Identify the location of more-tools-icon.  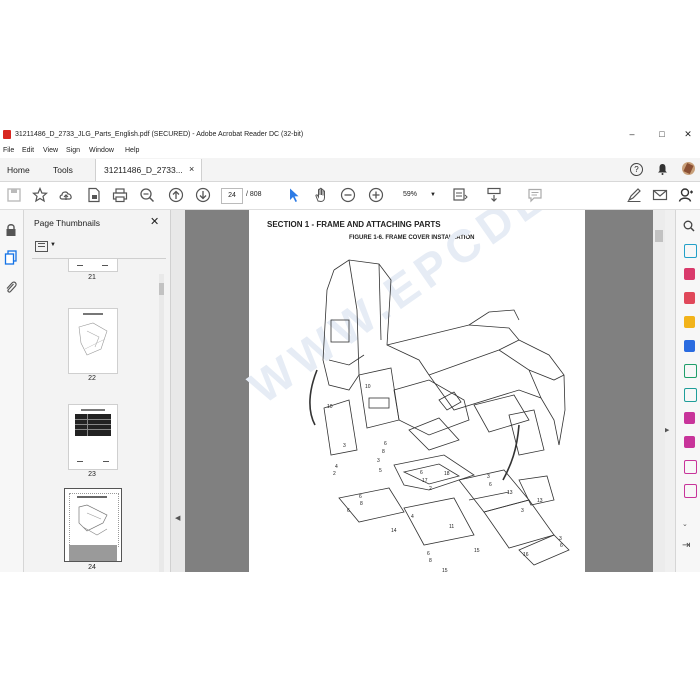
(690, 491).